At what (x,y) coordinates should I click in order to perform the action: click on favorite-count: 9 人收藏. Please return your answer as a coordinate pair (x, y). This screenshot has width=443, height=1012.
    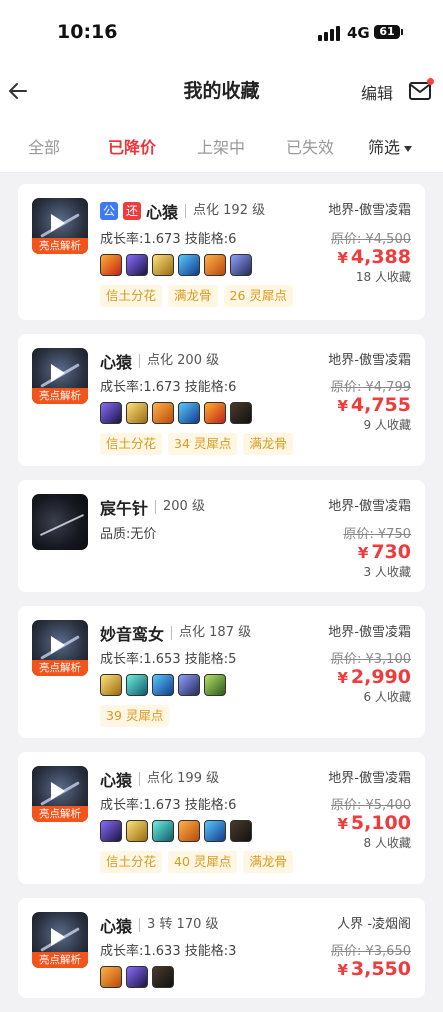
    Looking at the image, I should click on (387, 425).